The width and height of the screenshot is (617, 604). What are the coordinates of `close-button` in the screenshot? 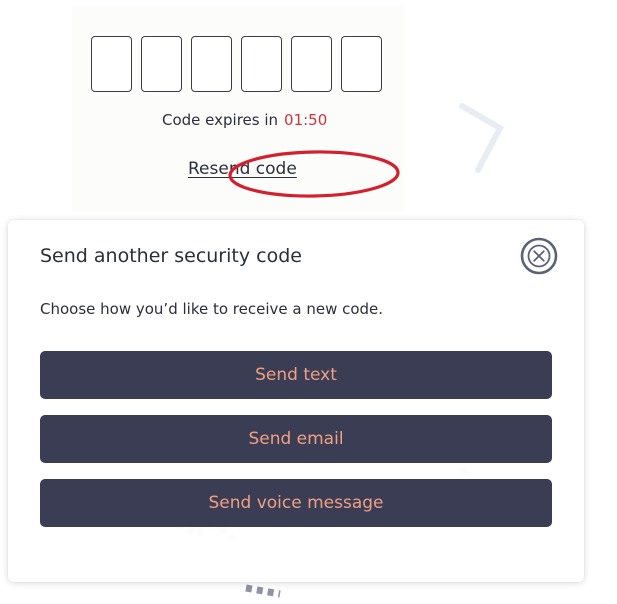 It's located at (539, 256).